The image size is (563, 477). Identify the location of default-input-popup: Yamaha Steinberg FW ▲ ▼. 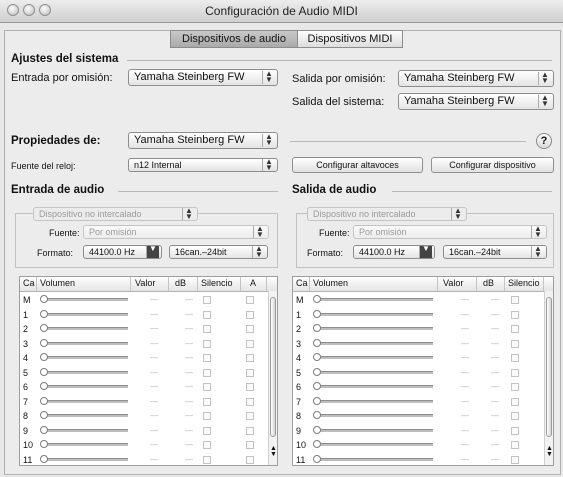
(203, 77).